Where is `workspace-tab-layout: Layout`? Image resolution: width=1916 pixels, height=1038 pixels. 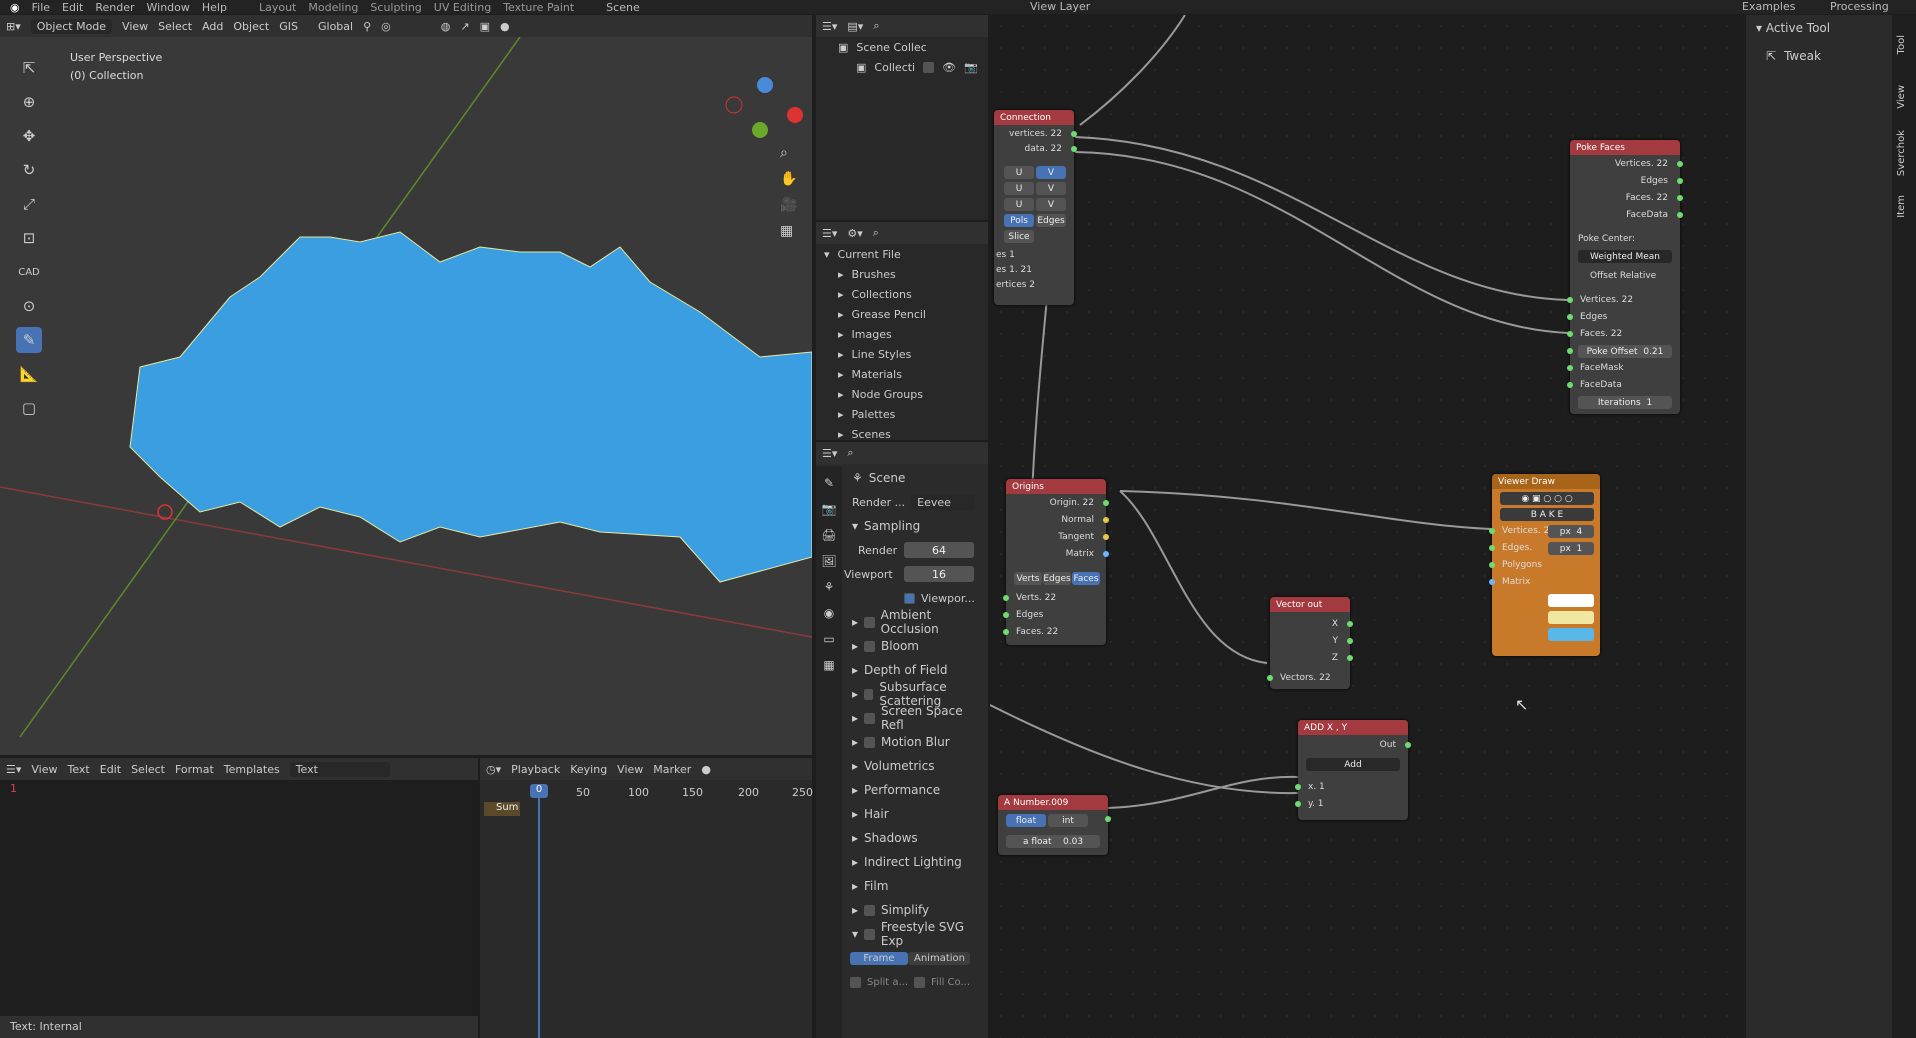 workspace-tab-layout: Layout is located at coordinates (277, 7).